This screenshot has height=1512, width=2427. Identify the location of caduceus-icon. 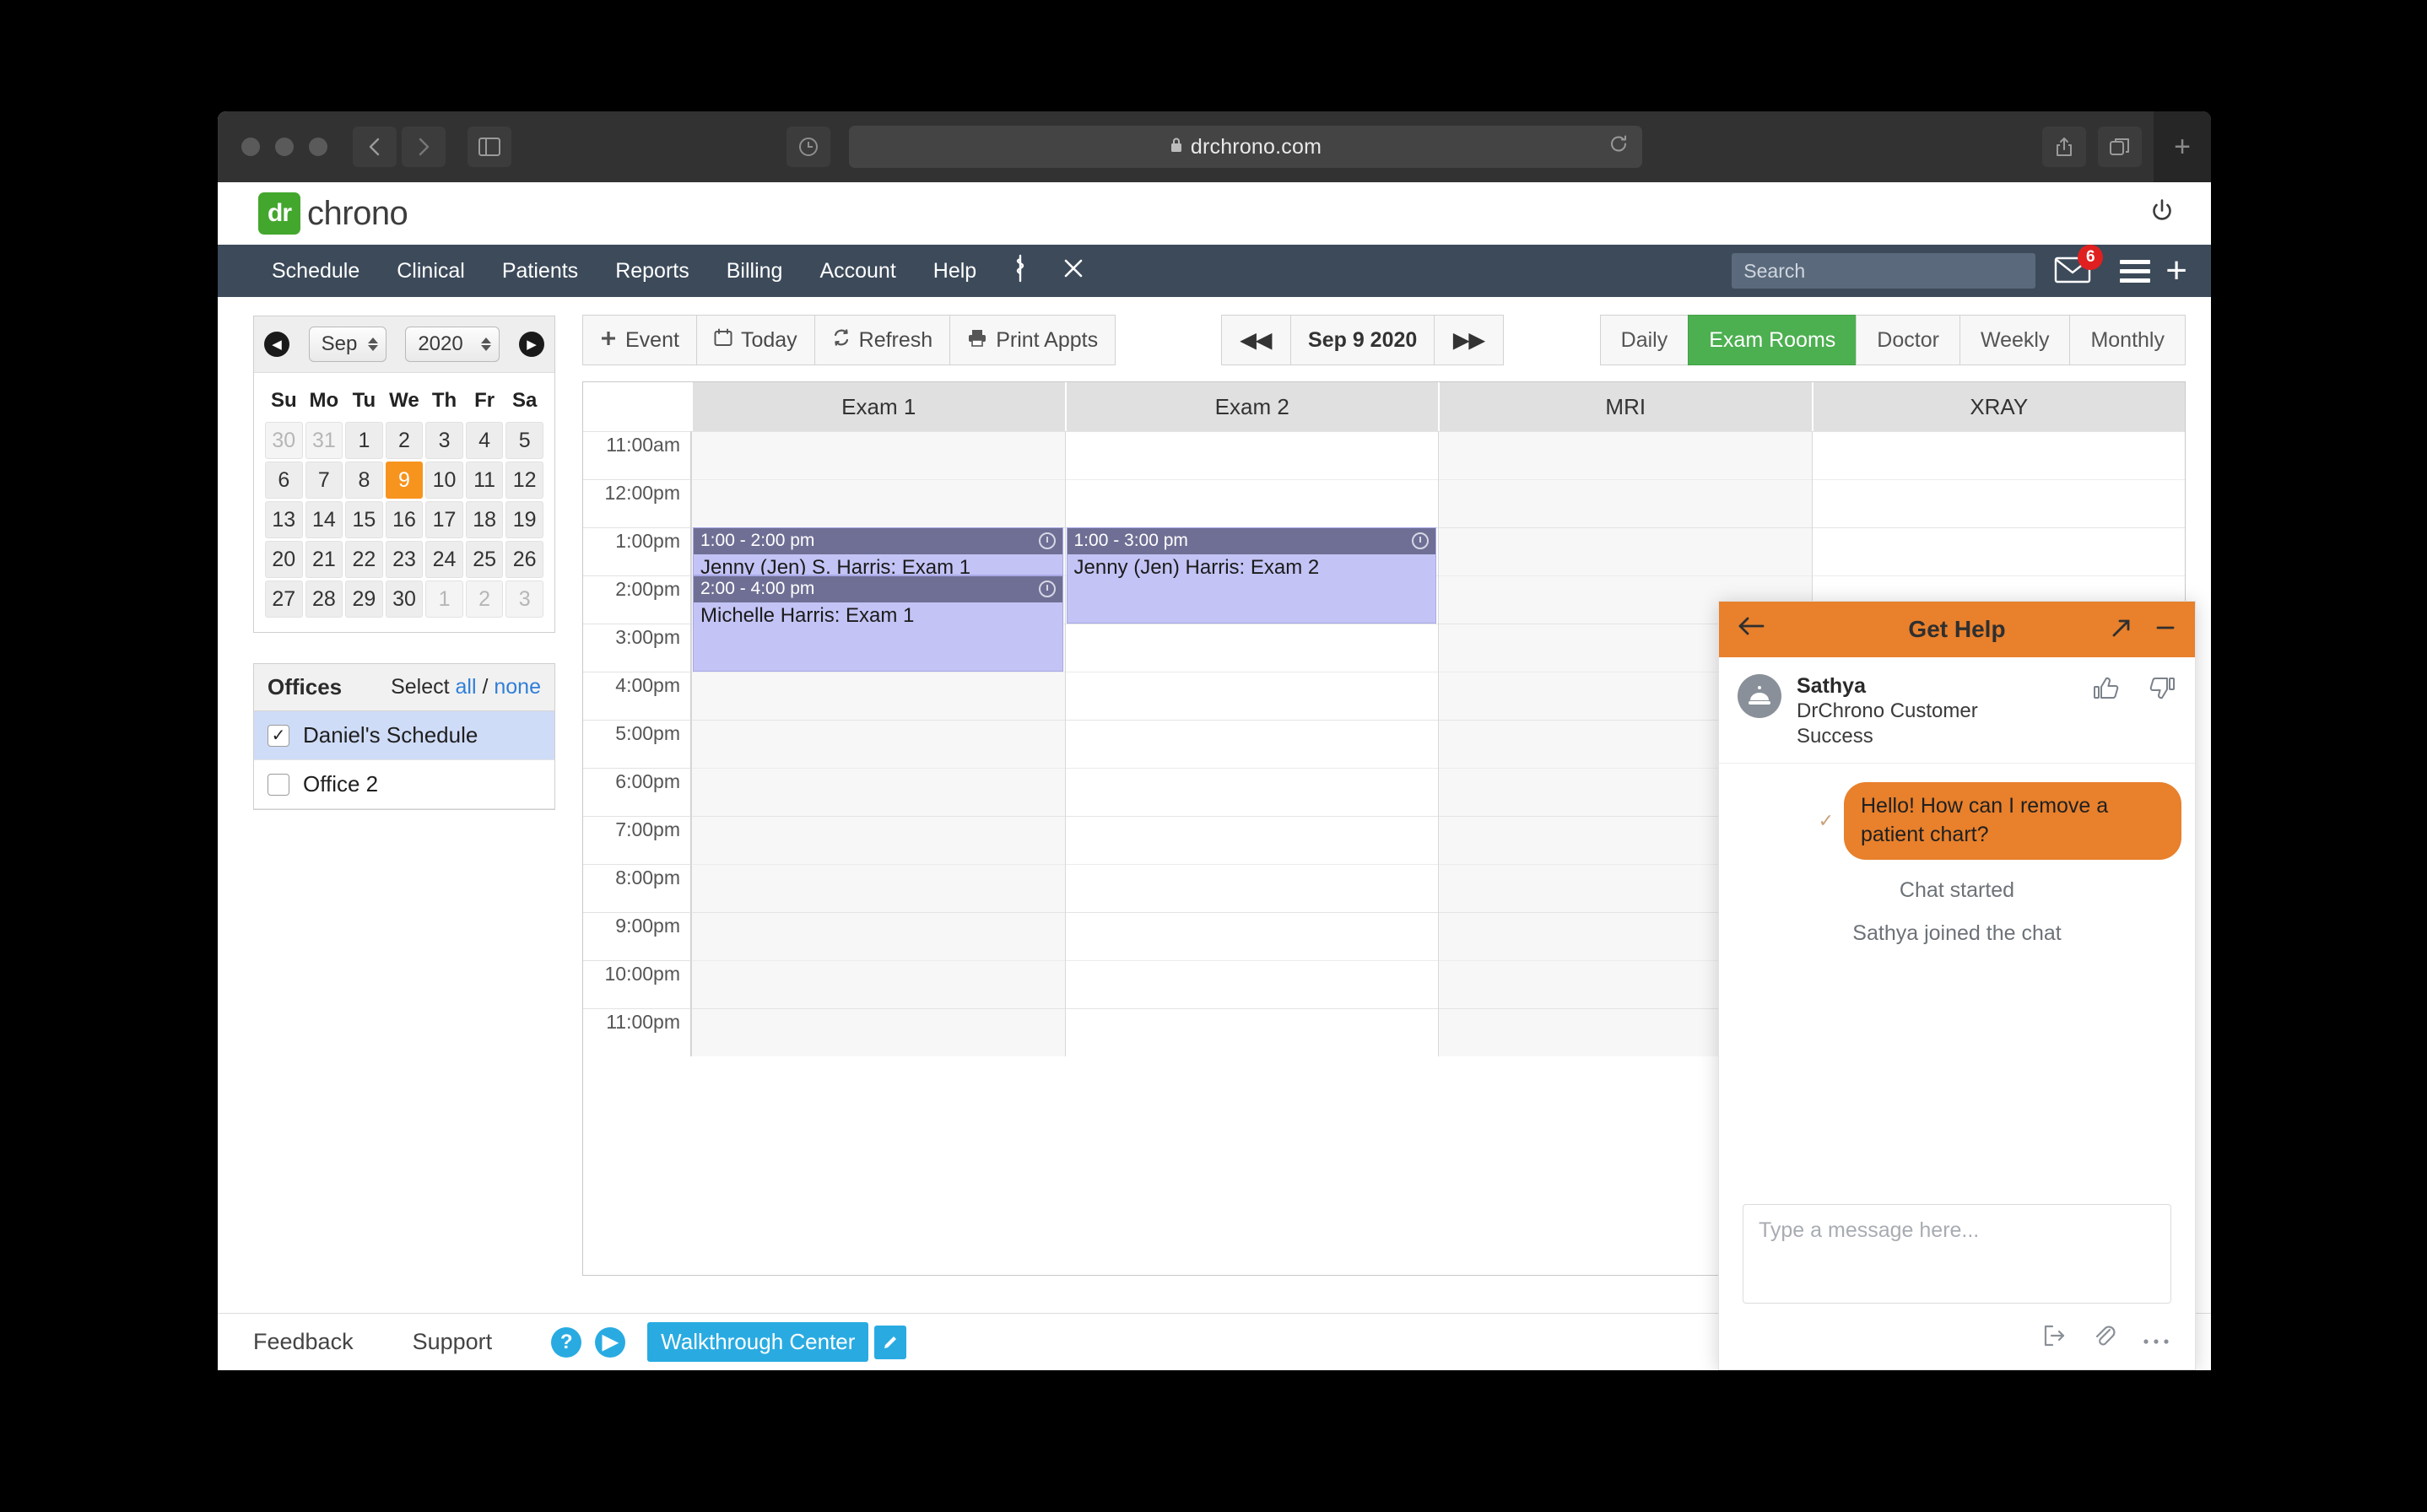
(1020, 271).